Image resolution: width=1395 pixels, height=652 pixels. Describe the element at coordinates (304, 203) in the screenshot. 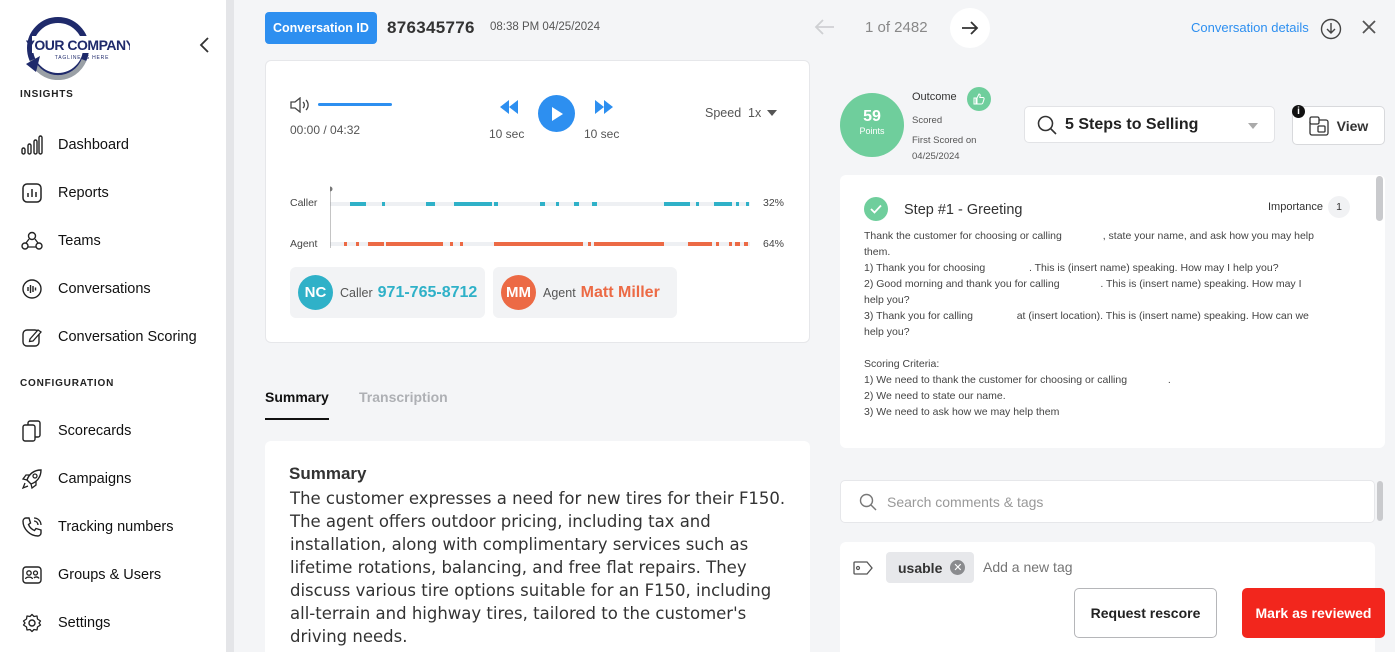

I see `track-label-caller: Caller` at that location.